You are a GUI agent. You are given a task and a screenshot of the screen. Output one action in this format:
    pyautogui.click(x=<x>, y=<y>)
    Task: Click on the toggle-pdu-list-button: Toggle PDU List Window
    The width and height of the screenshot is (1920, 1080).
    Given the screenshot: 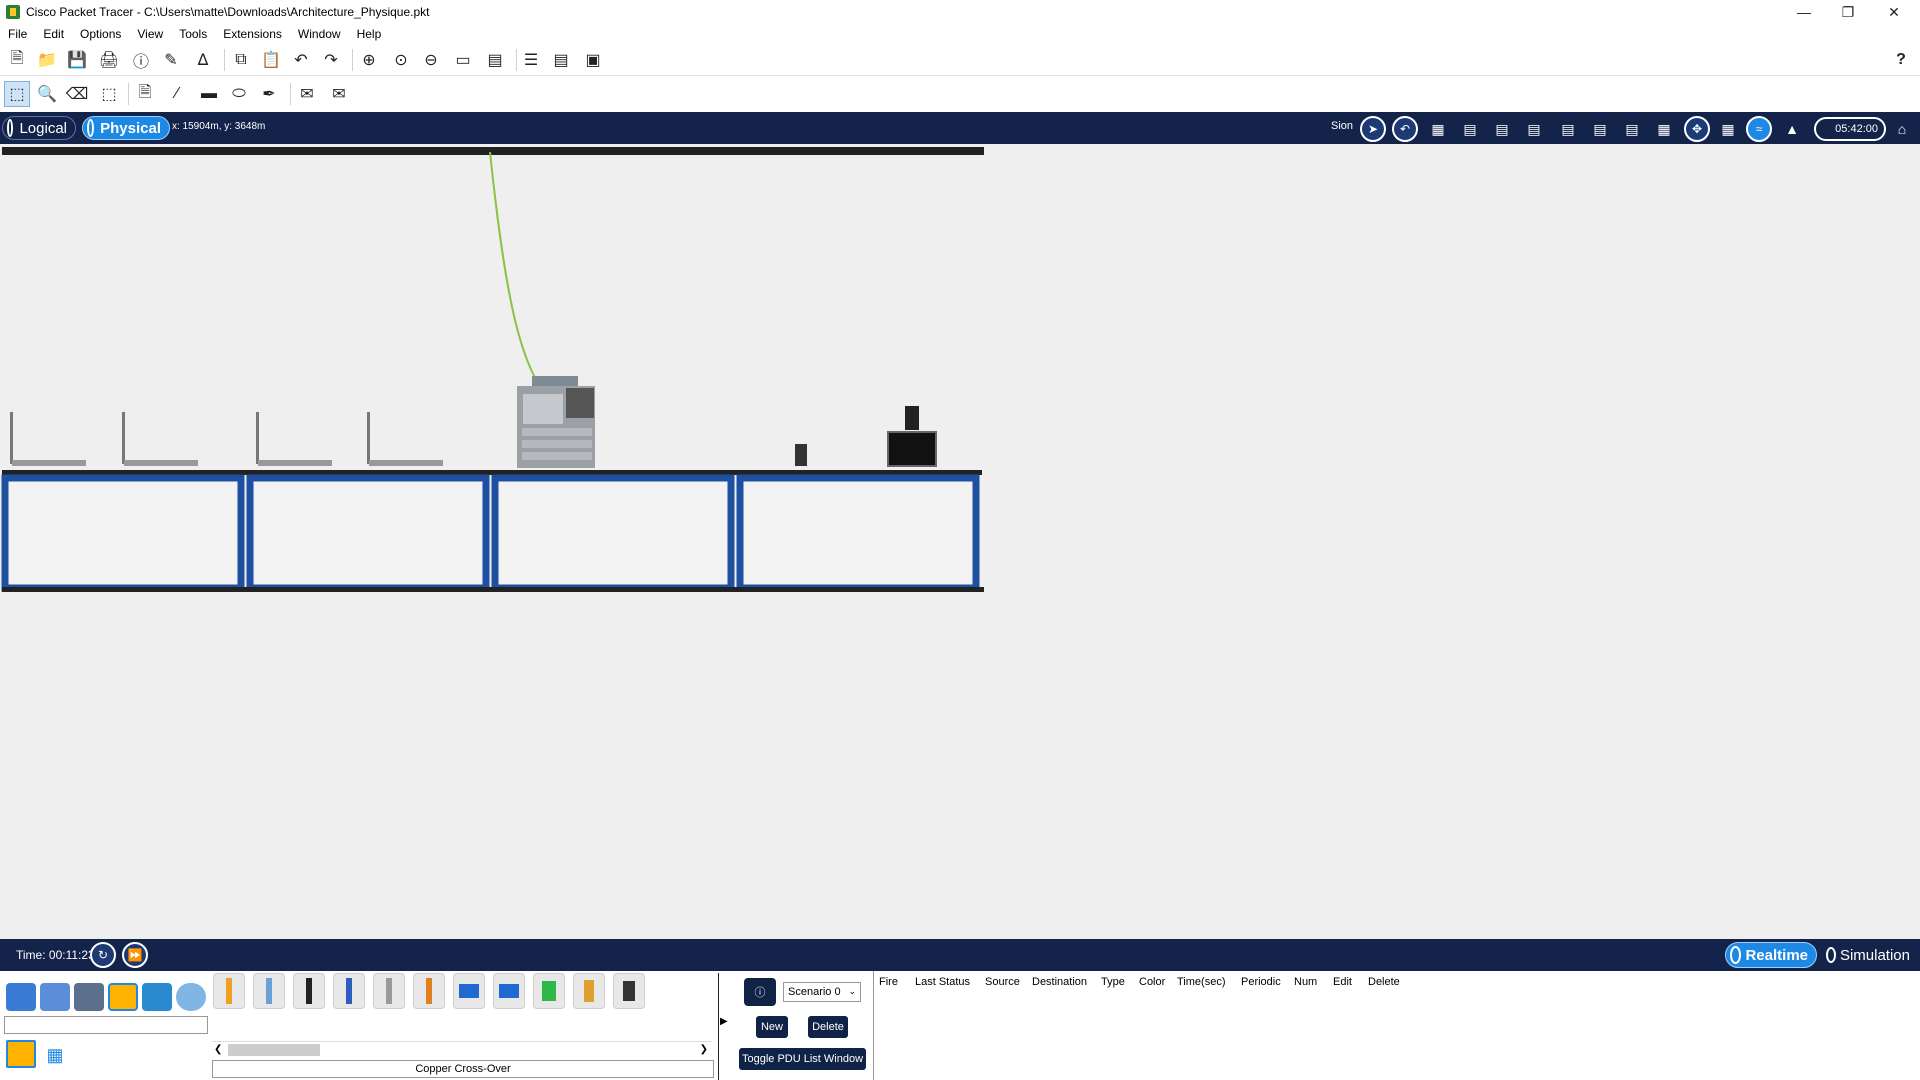 What is the action you would take?
    pyautogui.click(x=802, y=1059)
    